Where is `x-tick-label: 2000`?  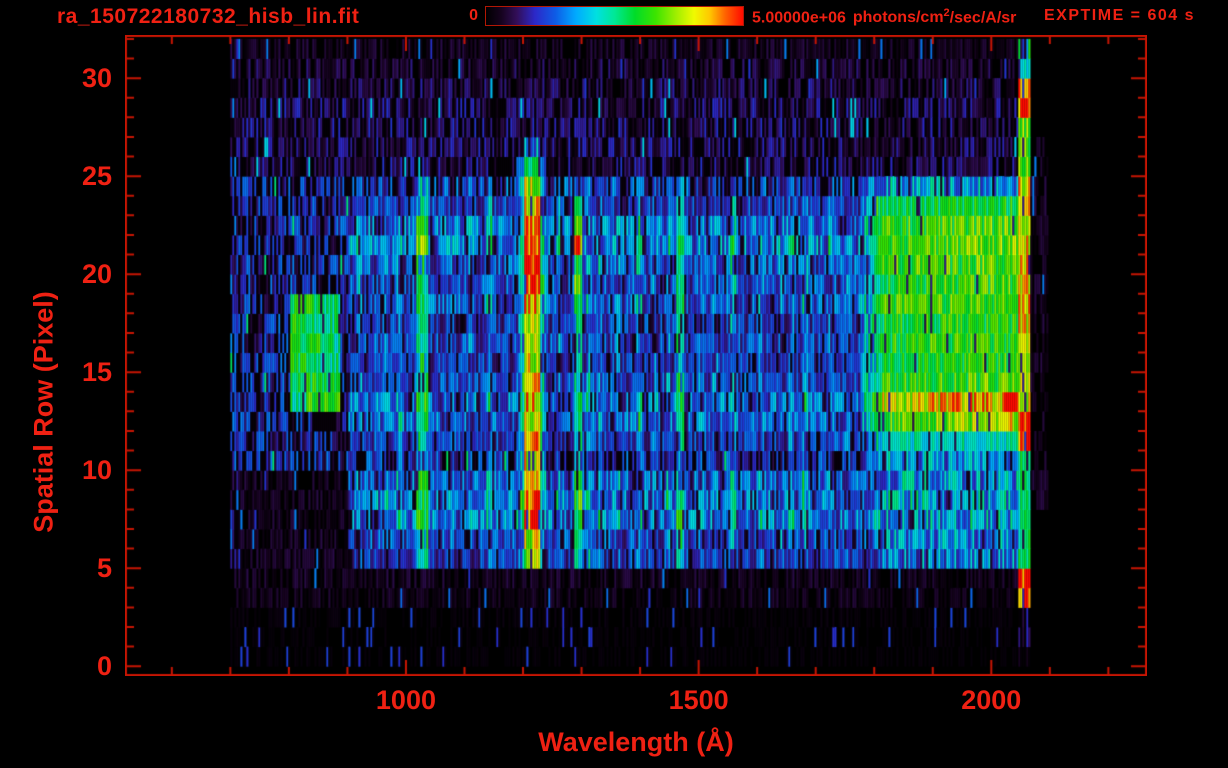
x-tick-label: 2000 is located at coordinates (991, 700).